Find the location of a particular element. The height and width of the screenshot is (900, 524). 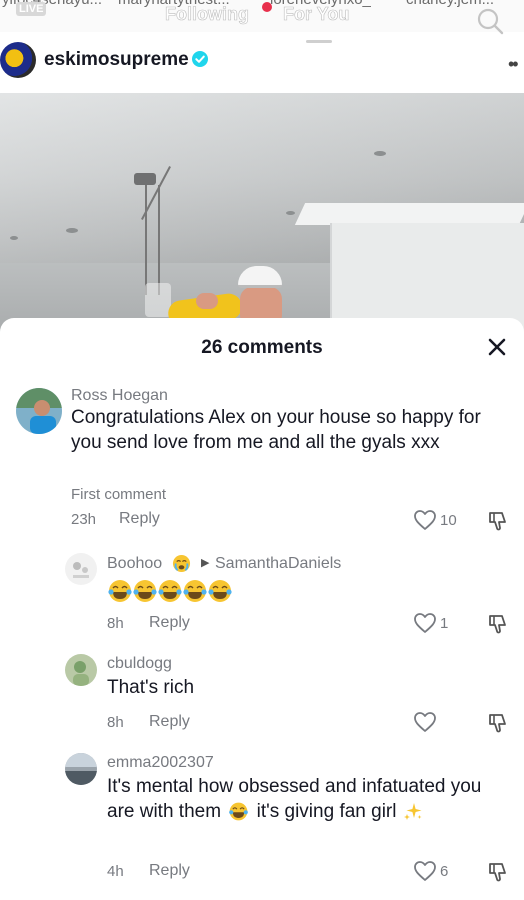

reply-arrow-icon: ▶ is located at coordinates (205, 563).